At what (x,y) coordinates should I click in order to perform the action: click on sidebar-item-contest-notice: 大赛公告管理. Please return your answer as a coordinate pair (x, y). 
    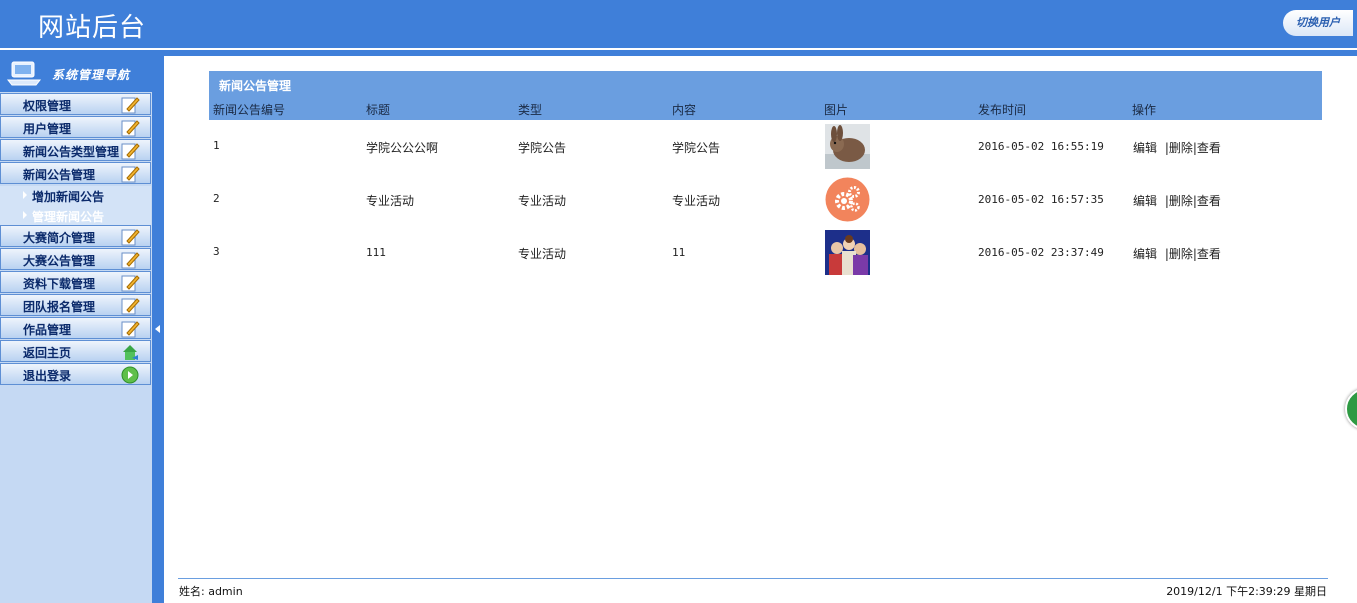
    Looking at the image, I should click on (75, 259).